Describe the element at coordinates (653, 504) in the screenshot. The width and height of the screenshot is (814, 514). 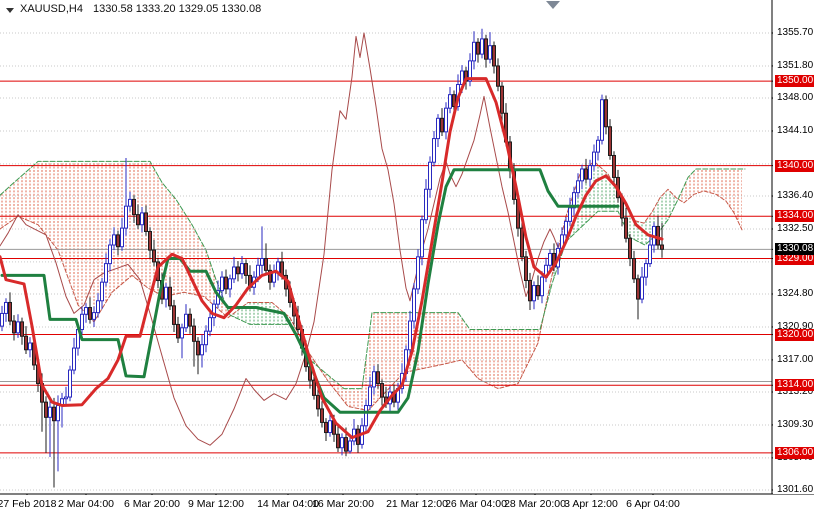
I see `time-label: 6 Apr 04:00` at that location.